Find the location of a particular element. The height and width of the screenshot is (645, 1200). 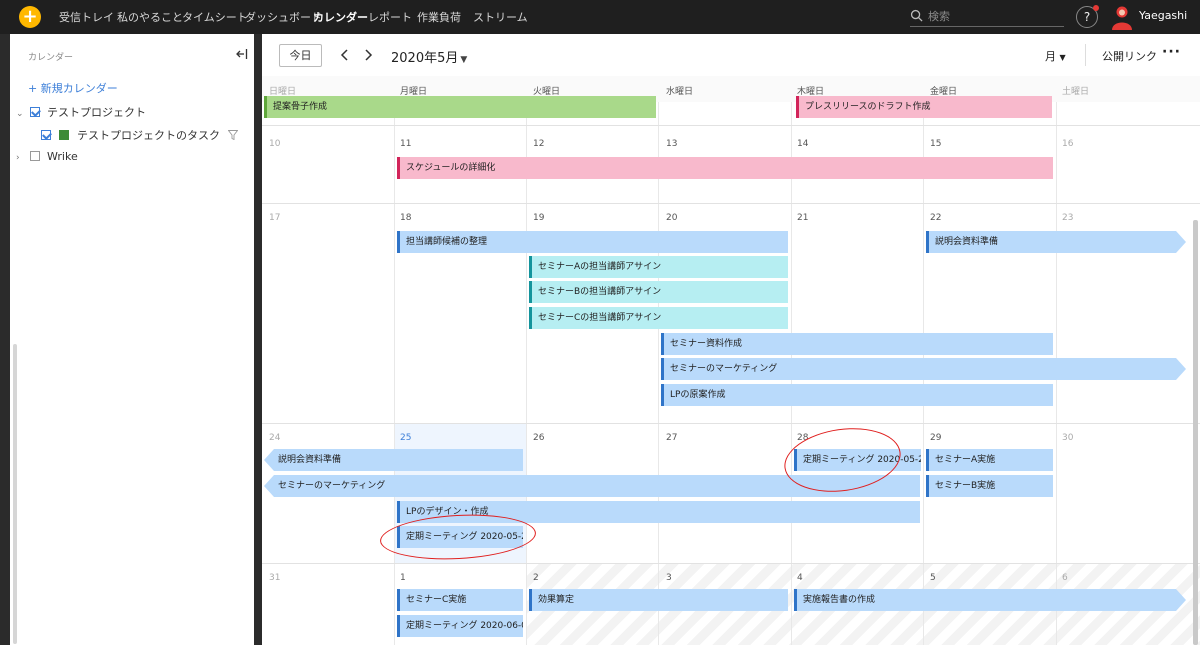

day-number: 3 is located at coordinates (669, 578).